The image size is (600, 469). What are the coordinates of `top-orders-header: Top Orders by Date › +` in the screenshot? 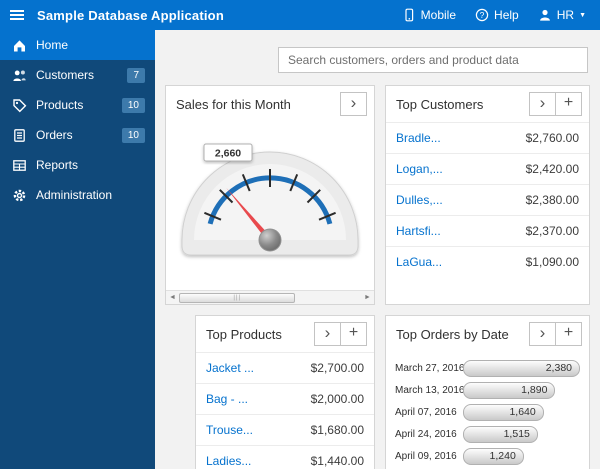 It's located at (487, 334).